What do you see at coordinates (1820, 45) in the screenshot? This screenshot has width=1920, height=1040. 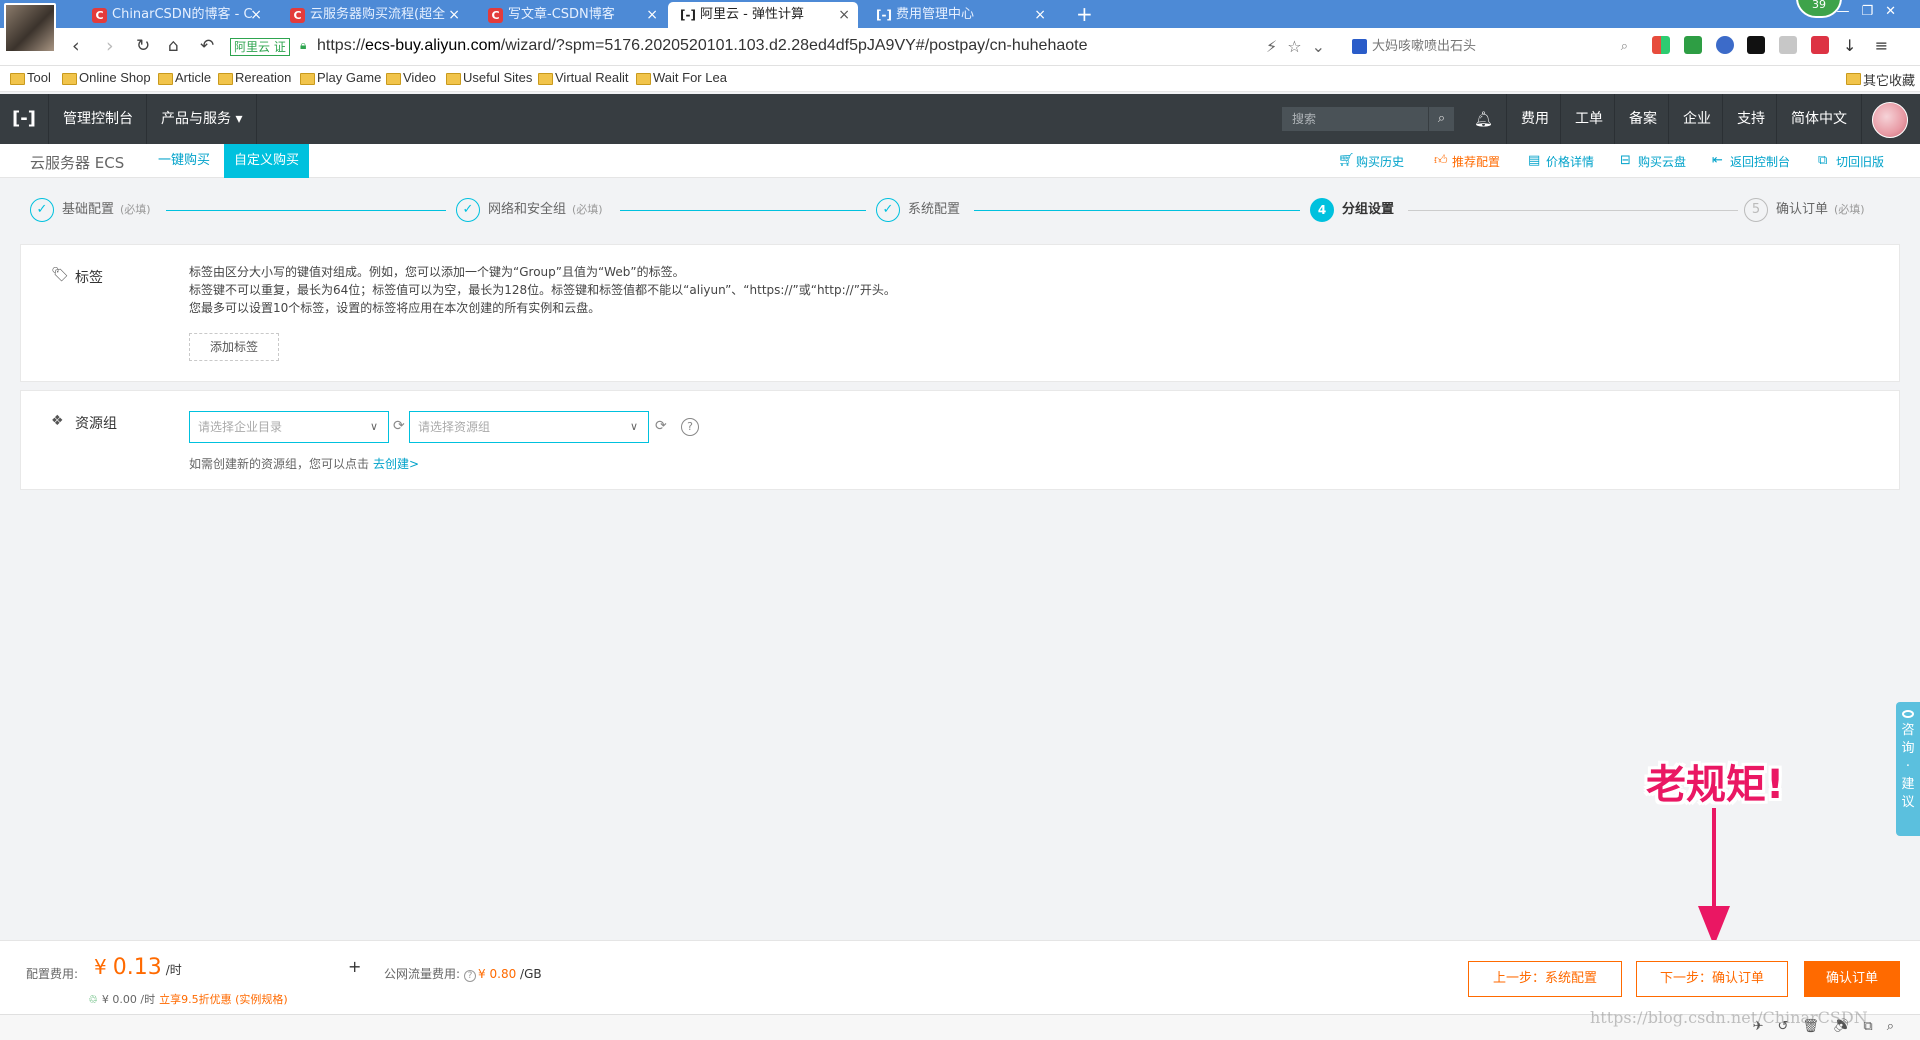 I see `puzzle-icon` at bounding box center [1820, 45].